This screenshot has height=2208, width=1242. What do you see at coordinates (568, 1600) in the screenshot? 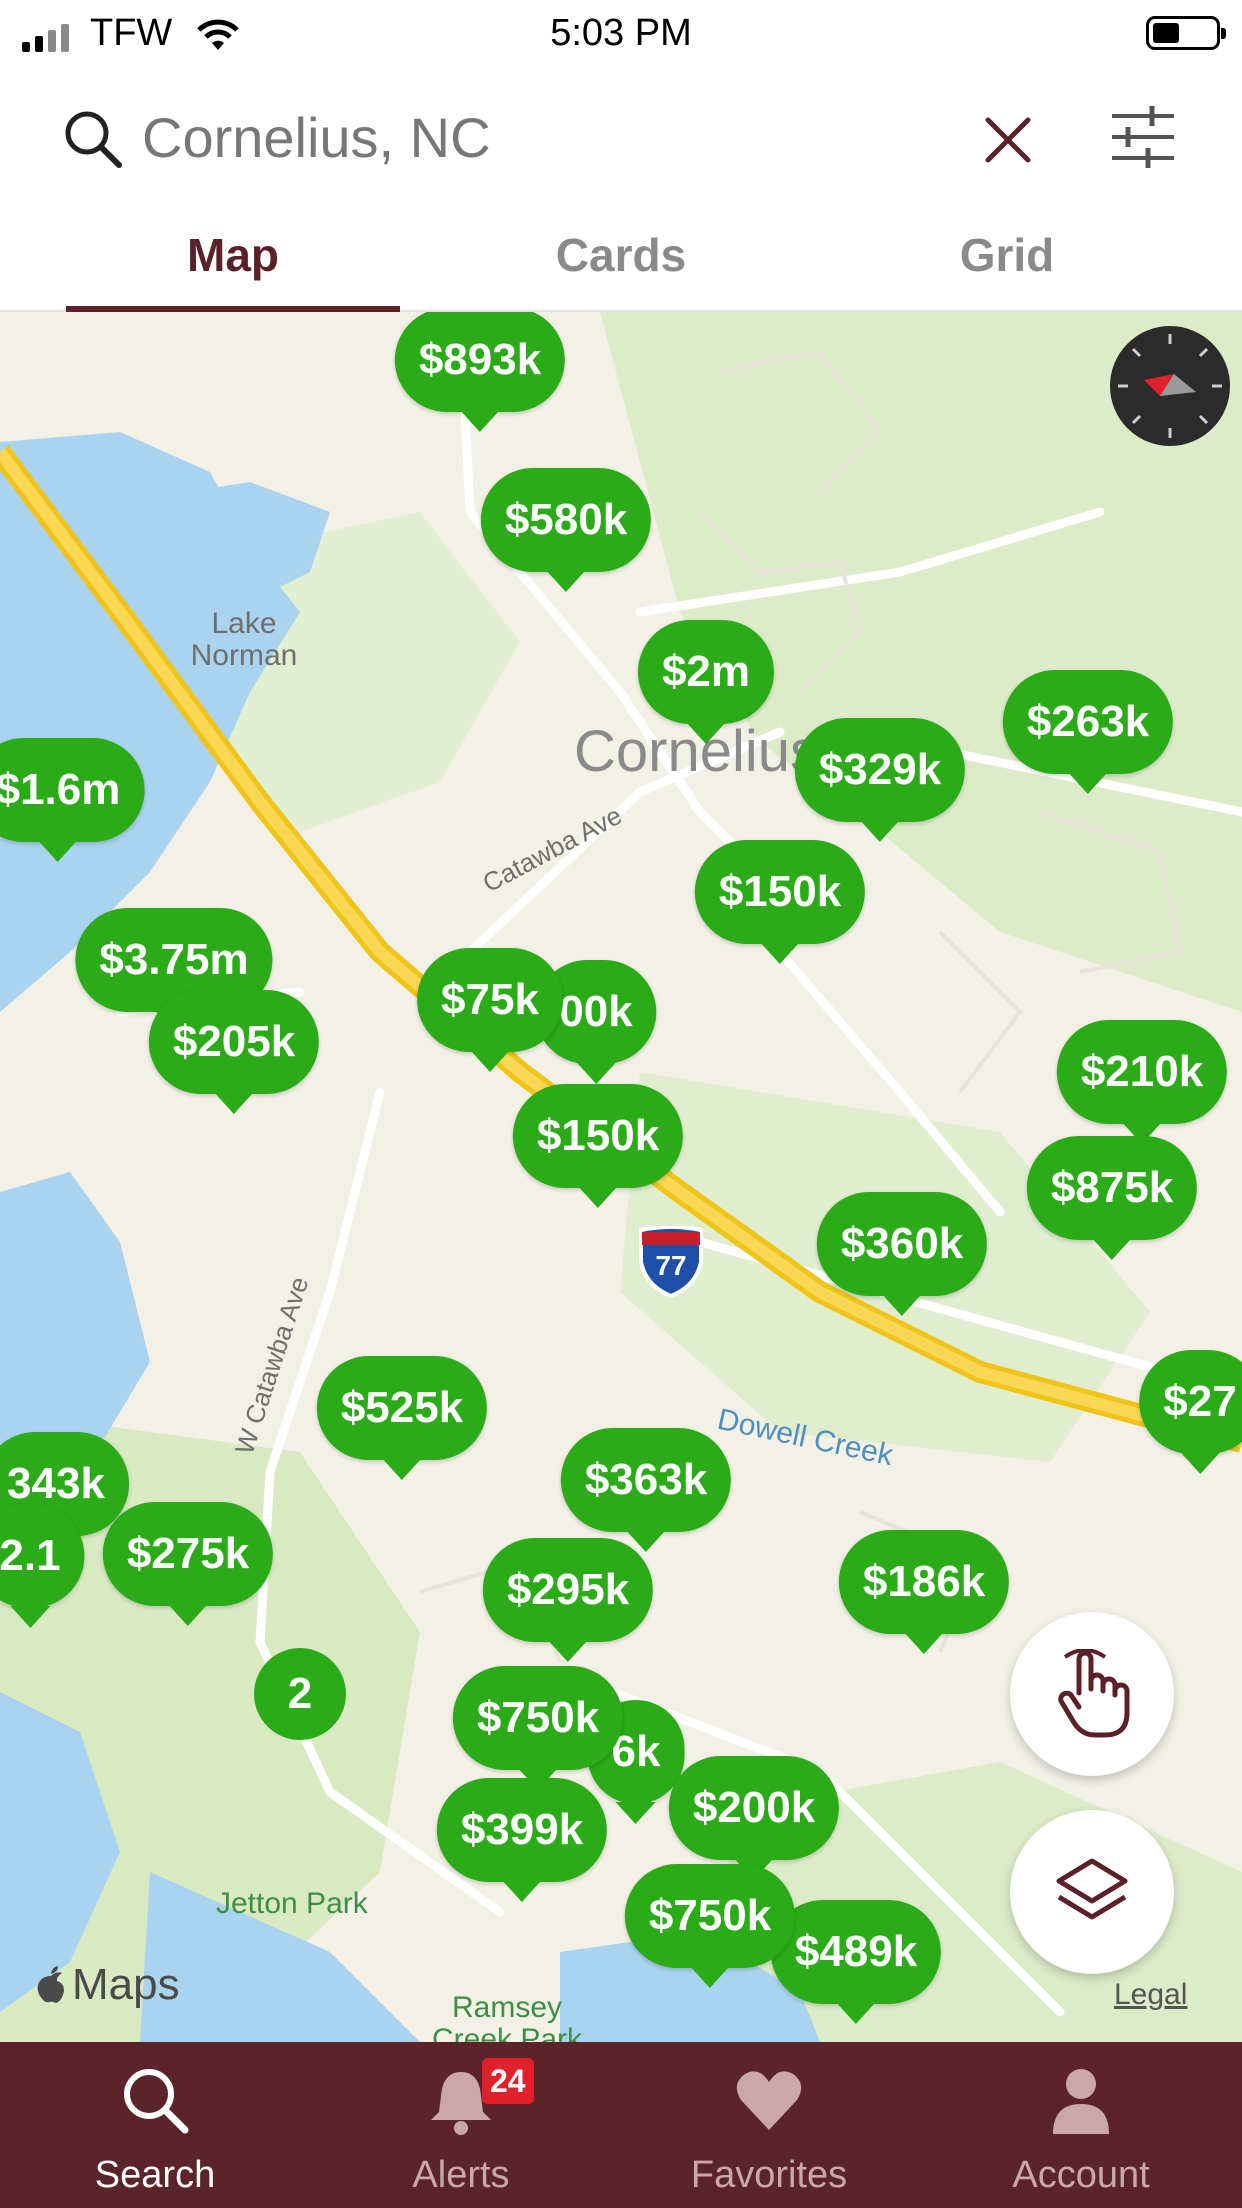
I see `price-pin: $295k` at bounding box center [568, 1600].